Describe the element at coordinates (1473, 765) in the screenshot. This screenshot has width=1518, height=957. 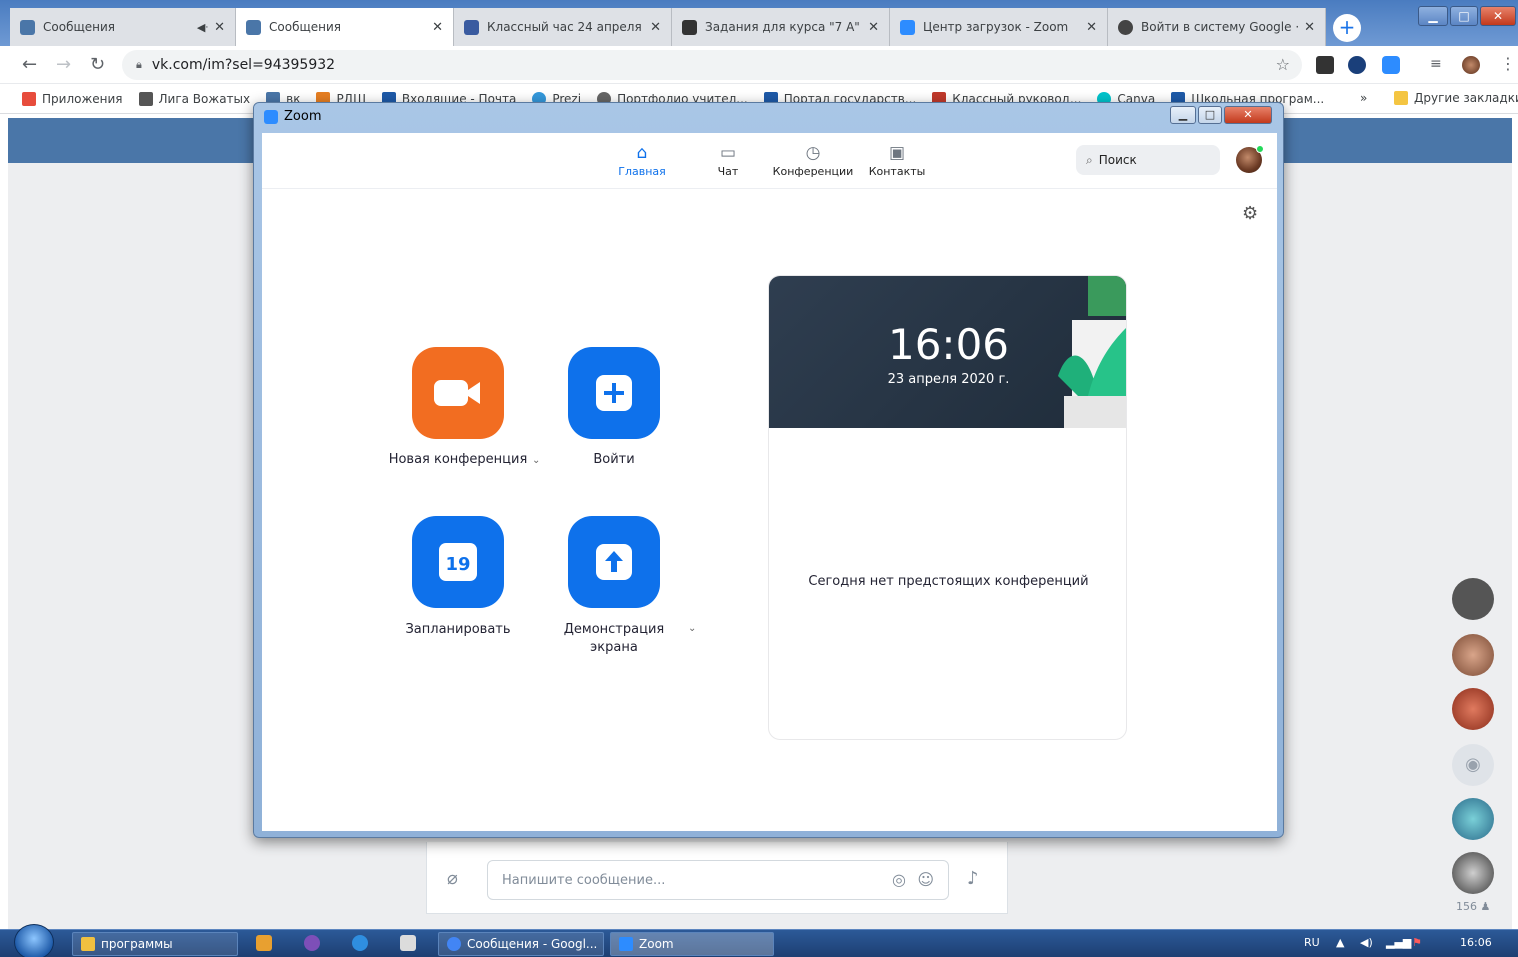
I see `camera-avatar-icon: ◉` at that location.